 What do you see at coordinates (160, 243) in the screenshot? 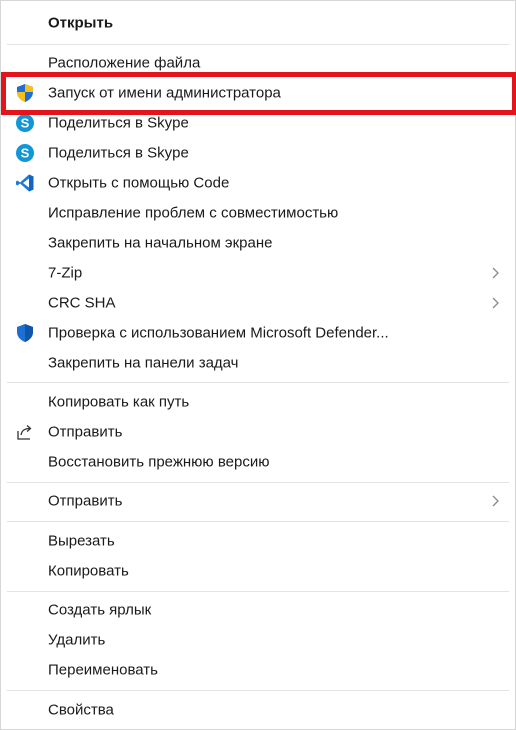
I see `menu-item-label: Закрепить на начальном экране` at bounding box center [160, 243].